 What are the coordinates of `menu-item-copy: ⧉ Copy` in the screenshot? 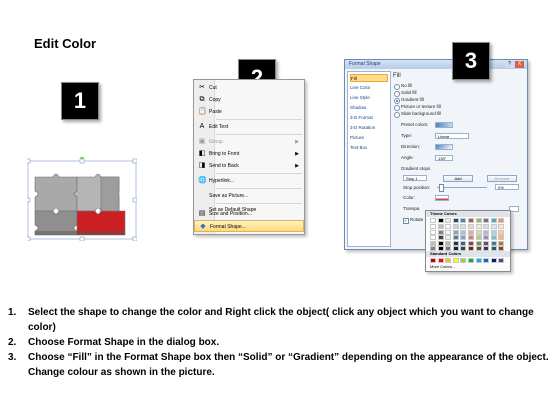 It's located at (249, 100).